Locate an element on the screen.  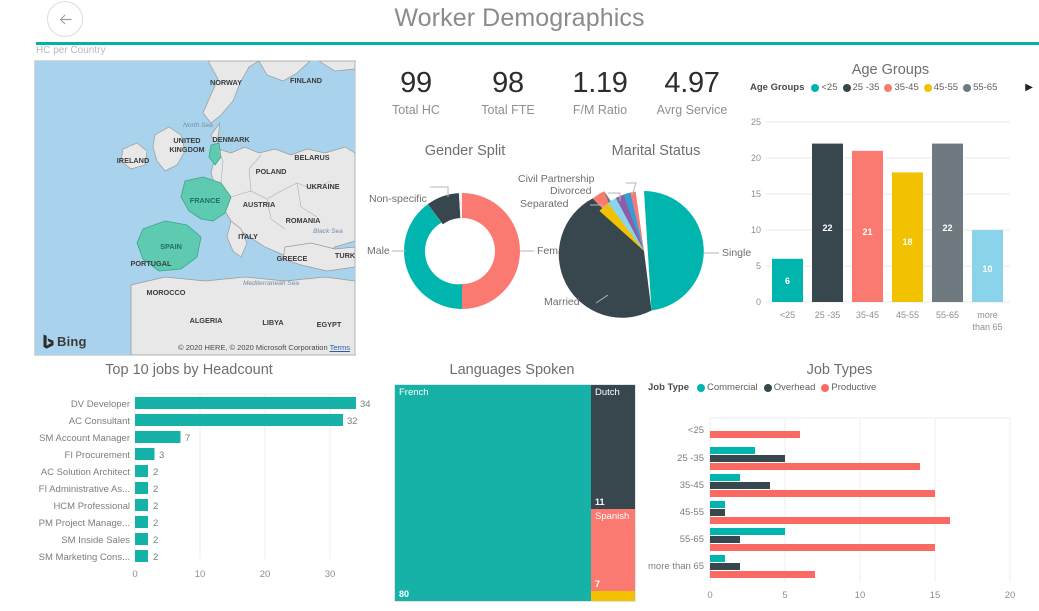
jtbar-45-55-commercial is located at coordinates (717, 504).